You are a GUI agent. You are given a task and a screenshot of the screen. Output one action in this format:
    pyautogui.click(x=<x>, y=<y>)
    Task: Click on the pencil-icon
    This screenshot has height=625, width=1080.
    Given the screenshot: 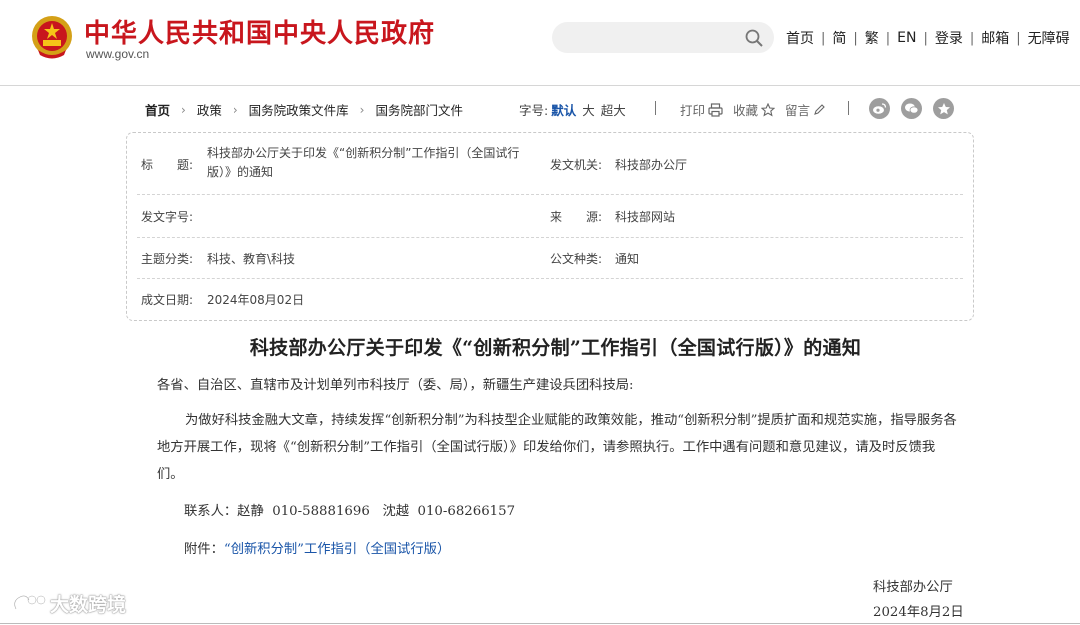 What is the action you would take?
    pyautogui.click(x=819, y=109)
    